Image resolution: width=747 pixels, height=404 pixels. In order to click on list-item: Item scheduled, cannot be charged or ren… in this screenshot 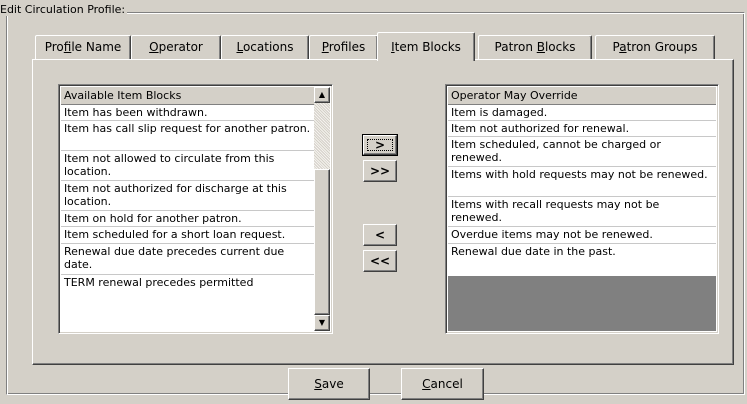, I will do `click(582, 152)`.